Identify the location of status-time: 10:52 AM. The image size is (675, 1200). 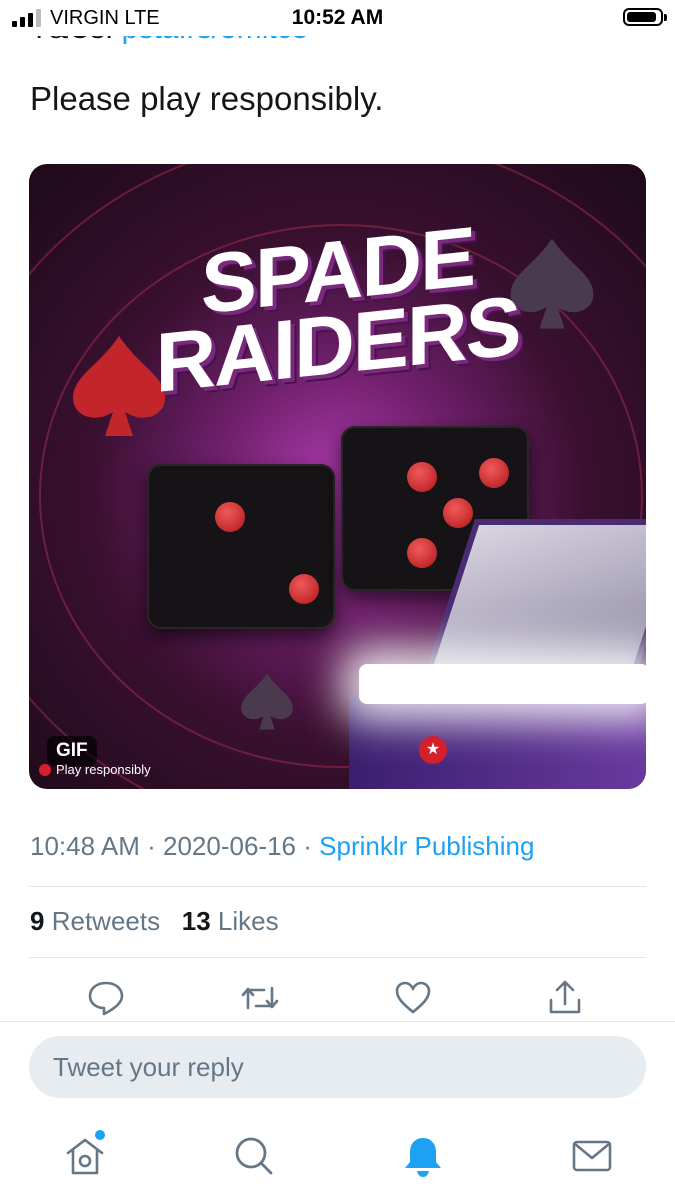
(337, 17).